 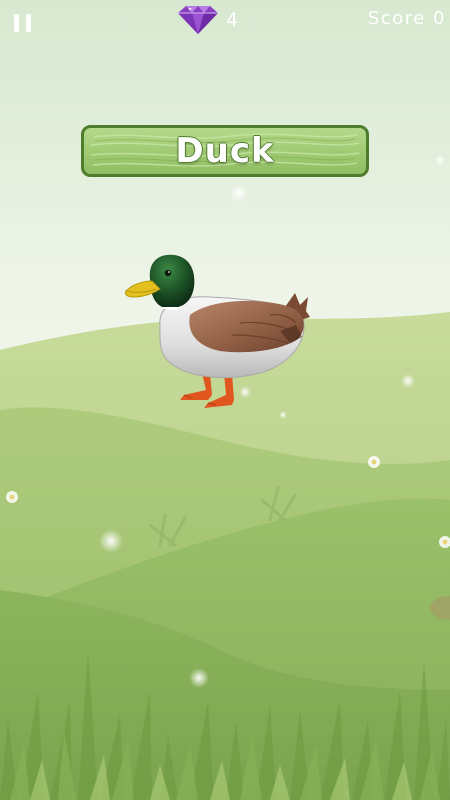 I want to click on gem-count: 4, so click(x=233, y=20).